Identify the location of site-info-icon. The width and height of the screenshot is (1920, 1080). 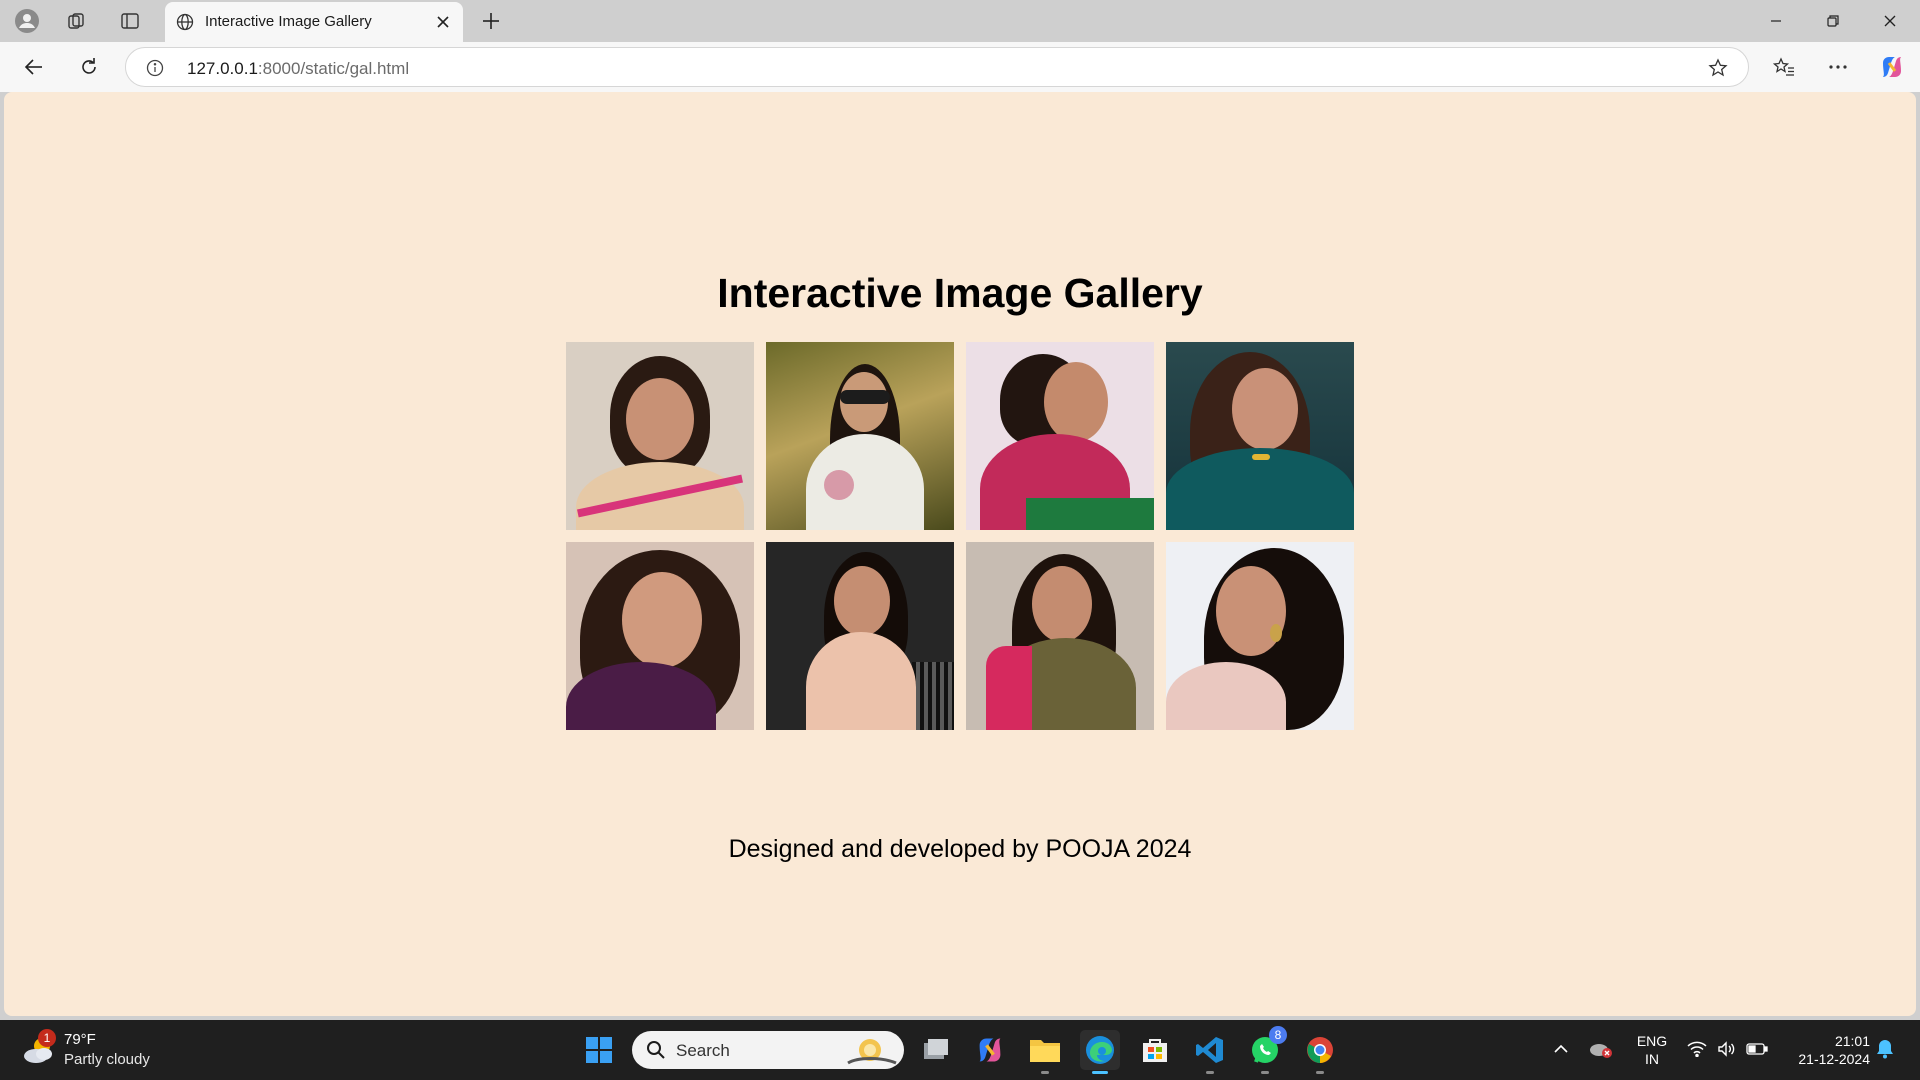
(155, 68).